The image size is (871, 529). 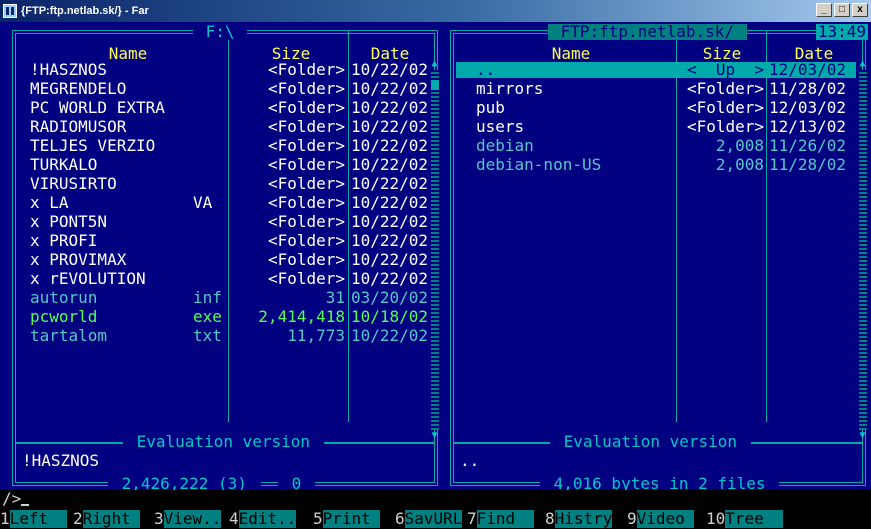 What do you see at coordinates (434, 436) in the screenshot?
I see `left-scroll-down-icon: ▼` at bounding box center [434, 436].